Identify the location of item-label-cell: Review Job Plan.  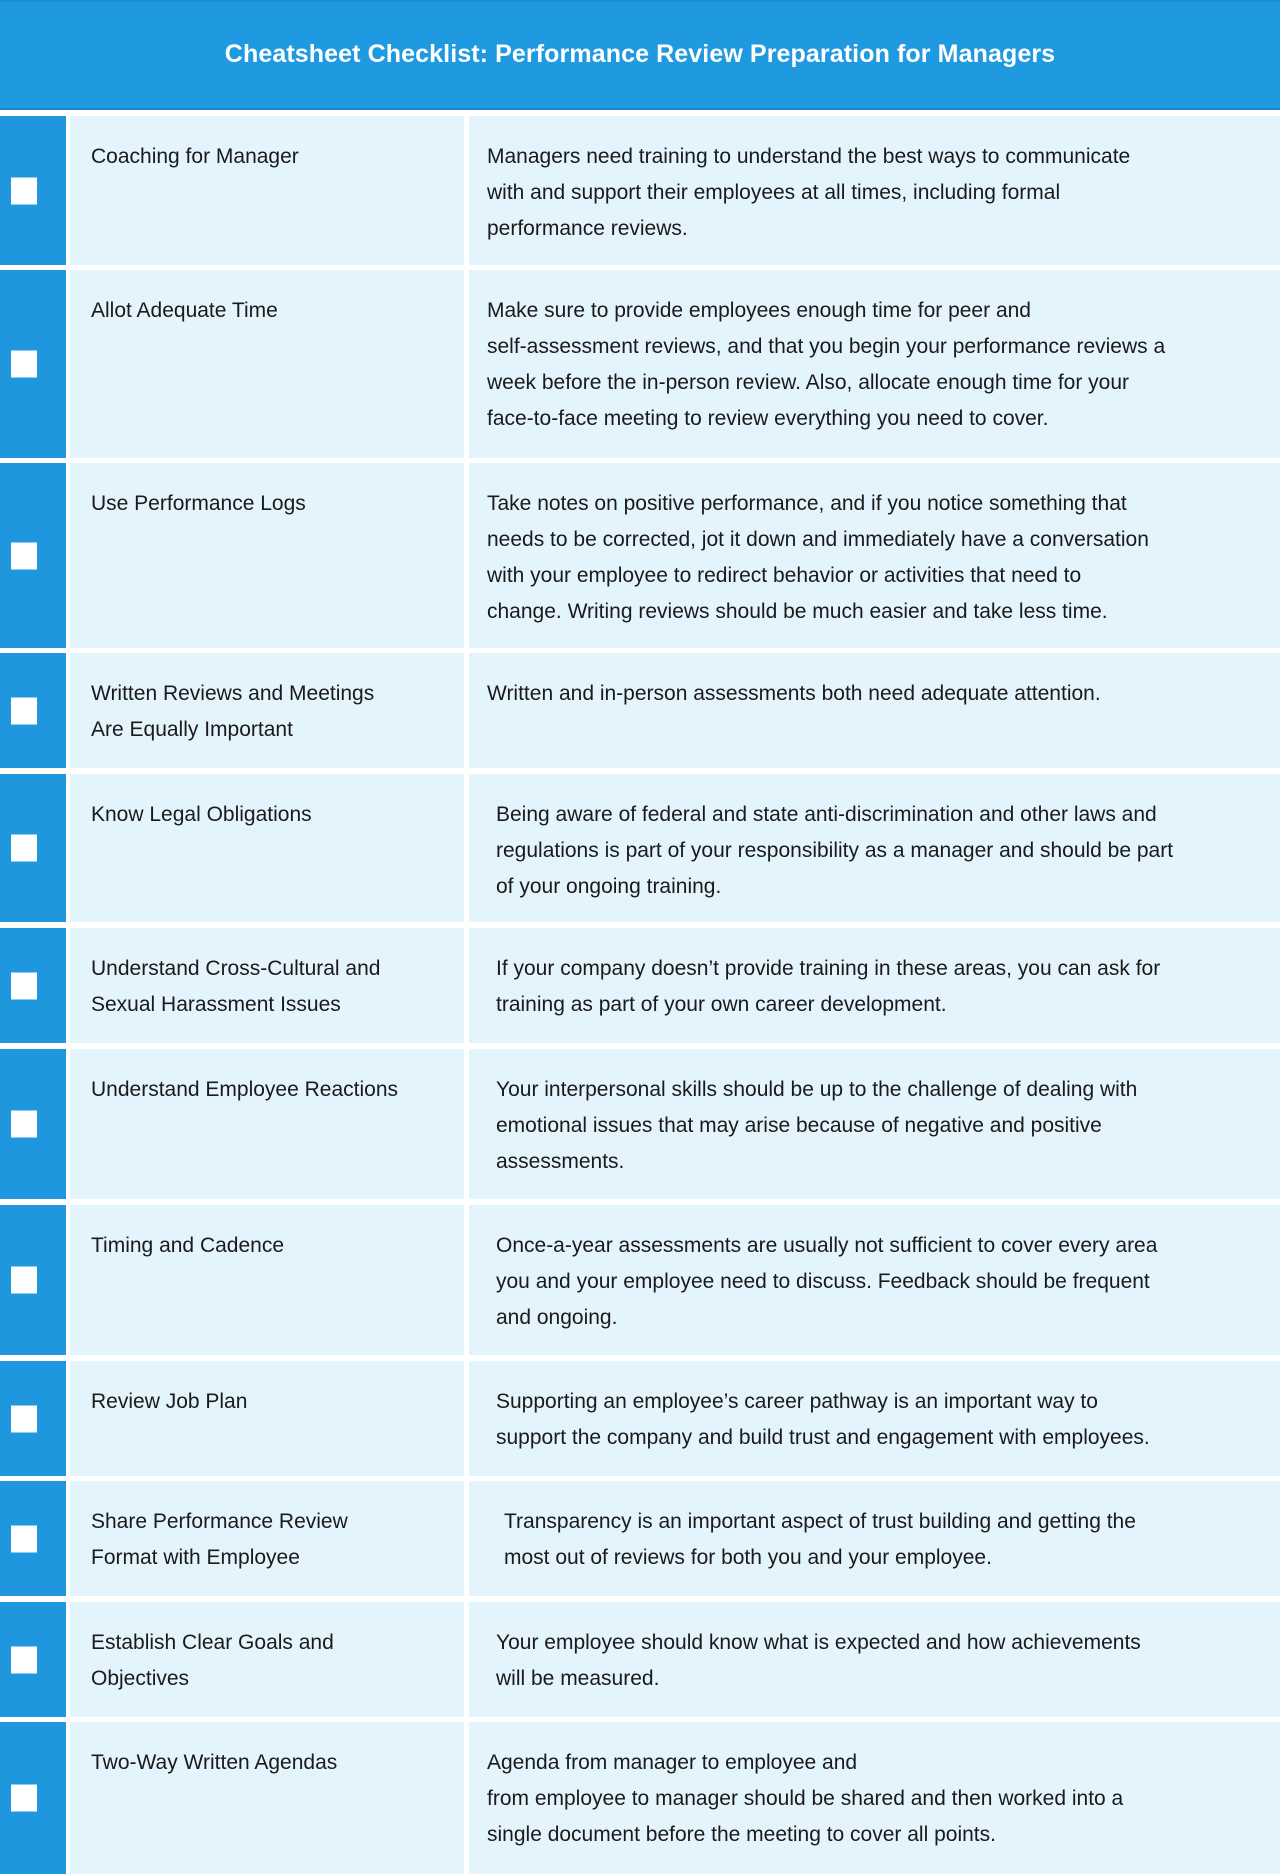
(267, 1418).